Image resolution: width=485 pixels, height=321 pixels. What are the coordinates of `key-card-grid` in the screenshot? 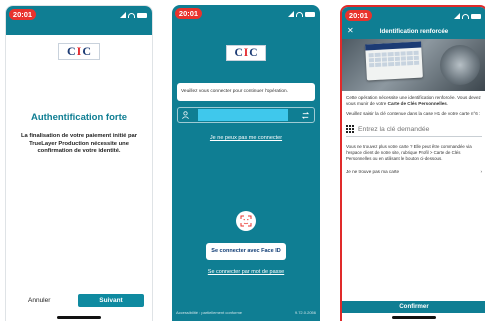 It's located at (394, 59).